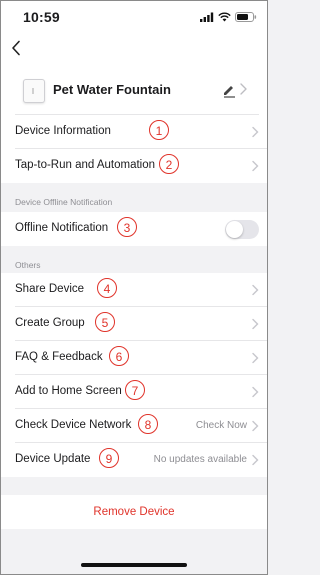  Describe the element at coordinates (53, 459) in the screenshot. I see `row-label: Device Update` at that location.